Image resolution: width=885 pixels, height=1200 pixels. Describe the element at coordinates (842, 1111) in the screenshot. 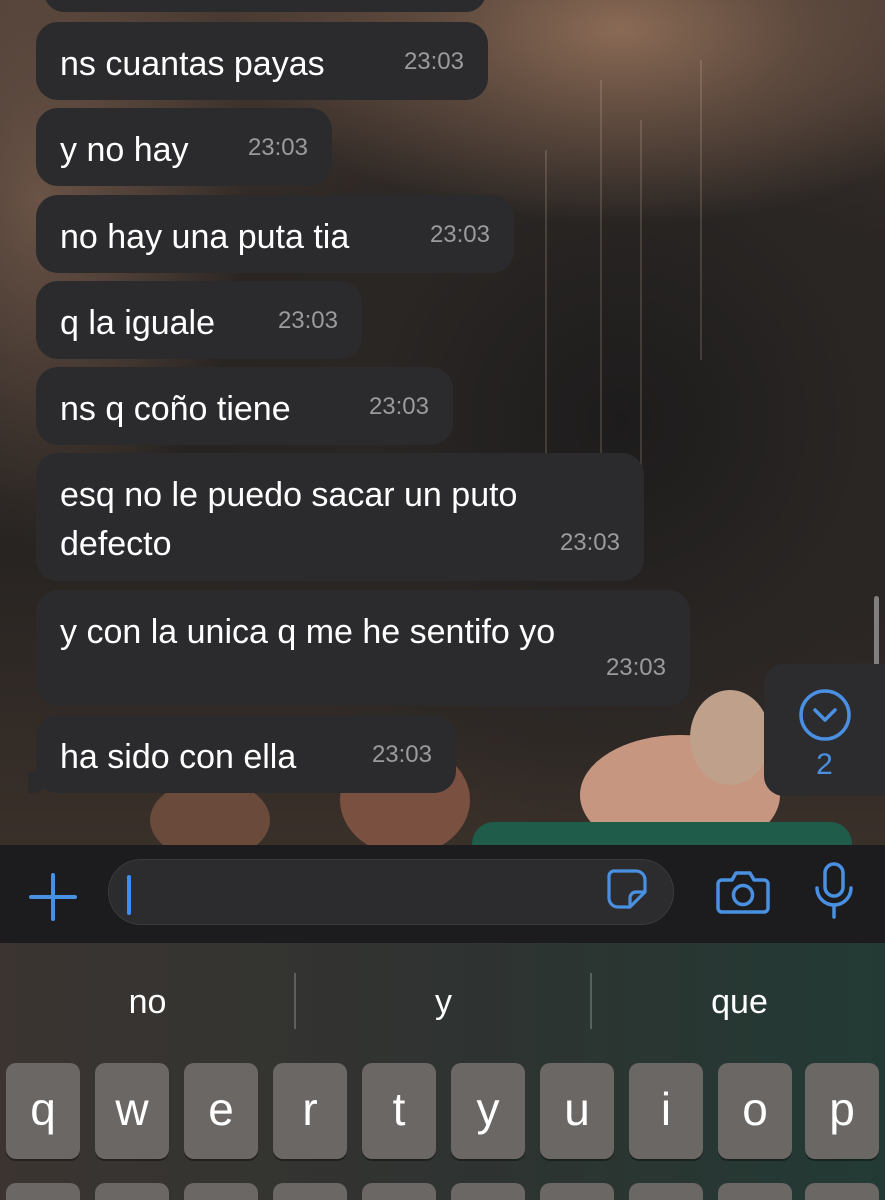

I see `key-p: p` at that location.